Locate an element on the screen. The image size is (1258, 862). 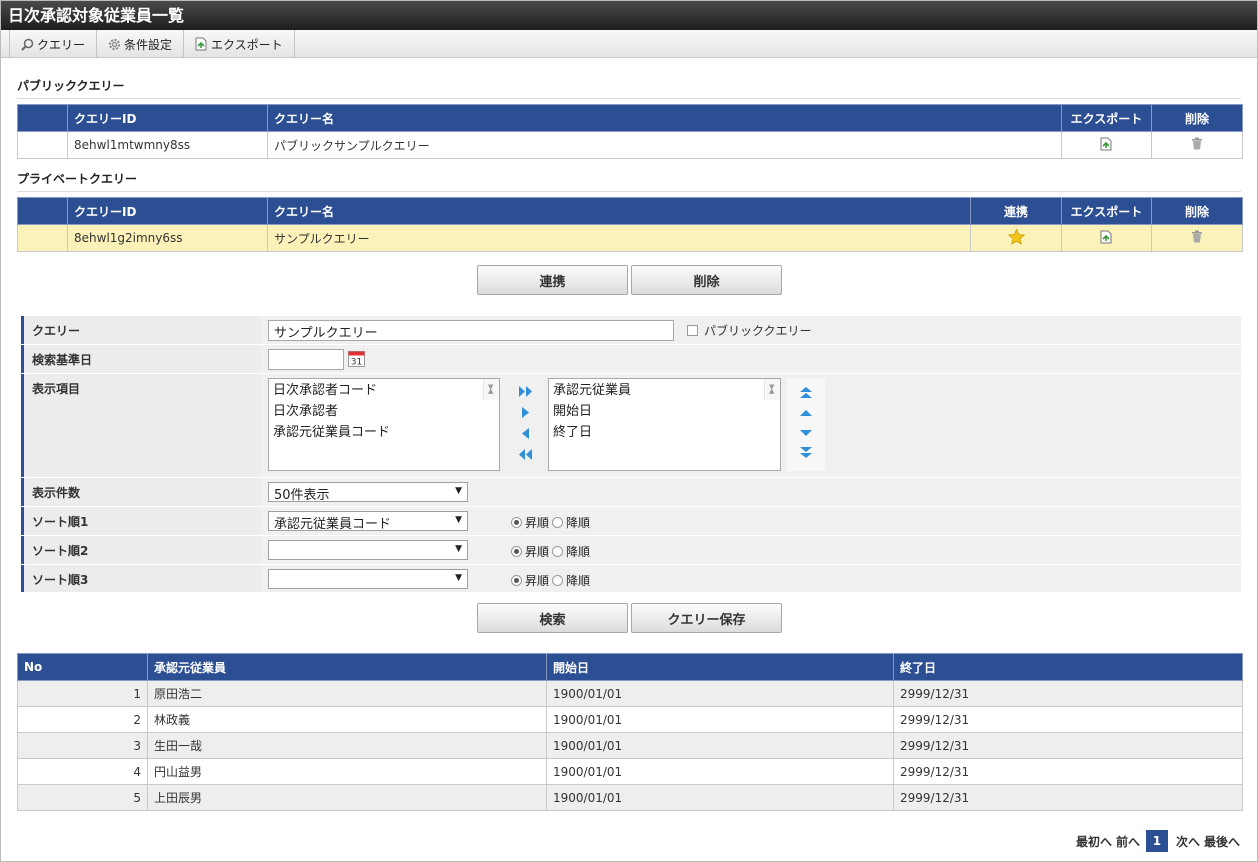
sort1-row: ソート順1 承認元従業員コード ▼ 昇順 降順 is located at coordinates (631, 520).